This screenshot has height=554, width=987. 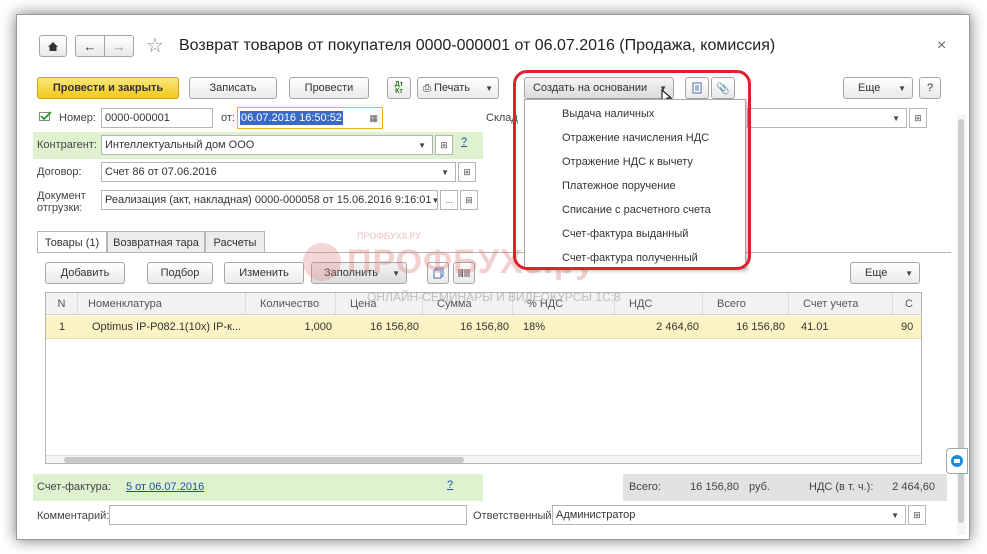 I want to click on table-more-label: Еще, so click(x=876, y=273).